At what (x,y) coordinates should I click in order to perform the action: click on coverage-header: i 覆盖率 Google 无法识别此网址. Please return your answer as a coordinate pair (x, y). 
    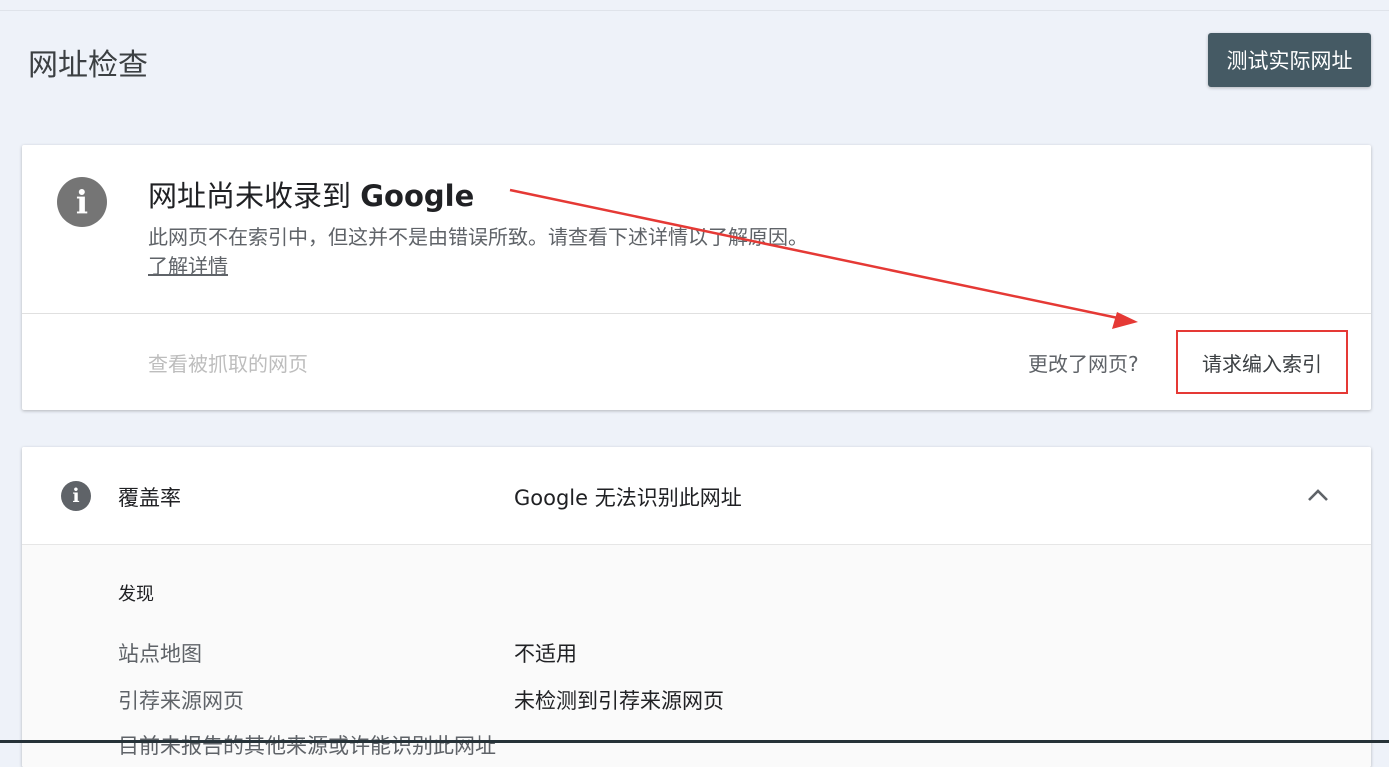
    Looking at the image, I should click on (696, 496).